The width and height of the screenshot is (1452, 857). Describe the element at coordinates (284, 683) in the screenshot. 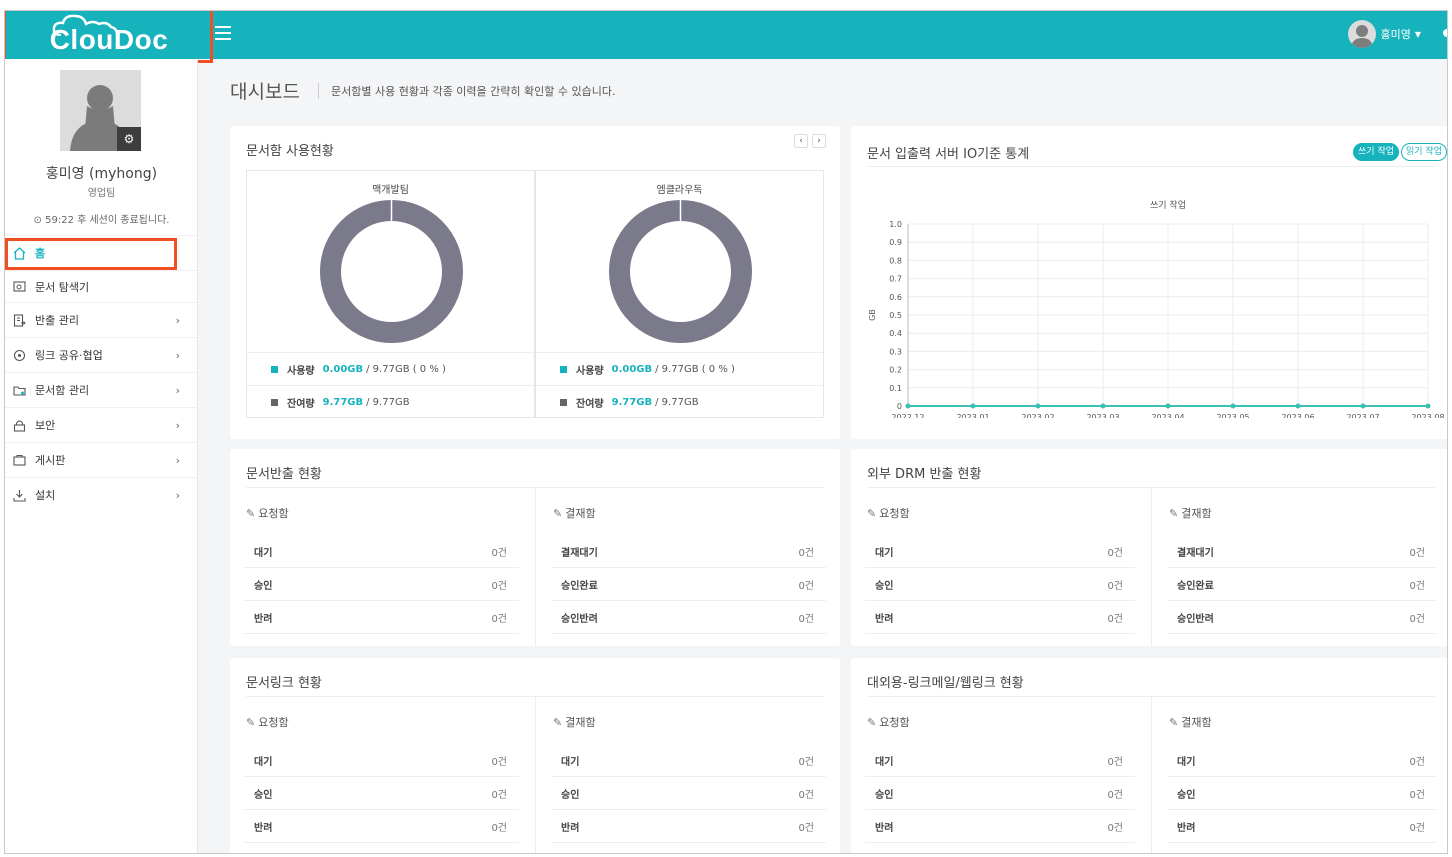

I see `card-title: 문서링크 현황` at that location.